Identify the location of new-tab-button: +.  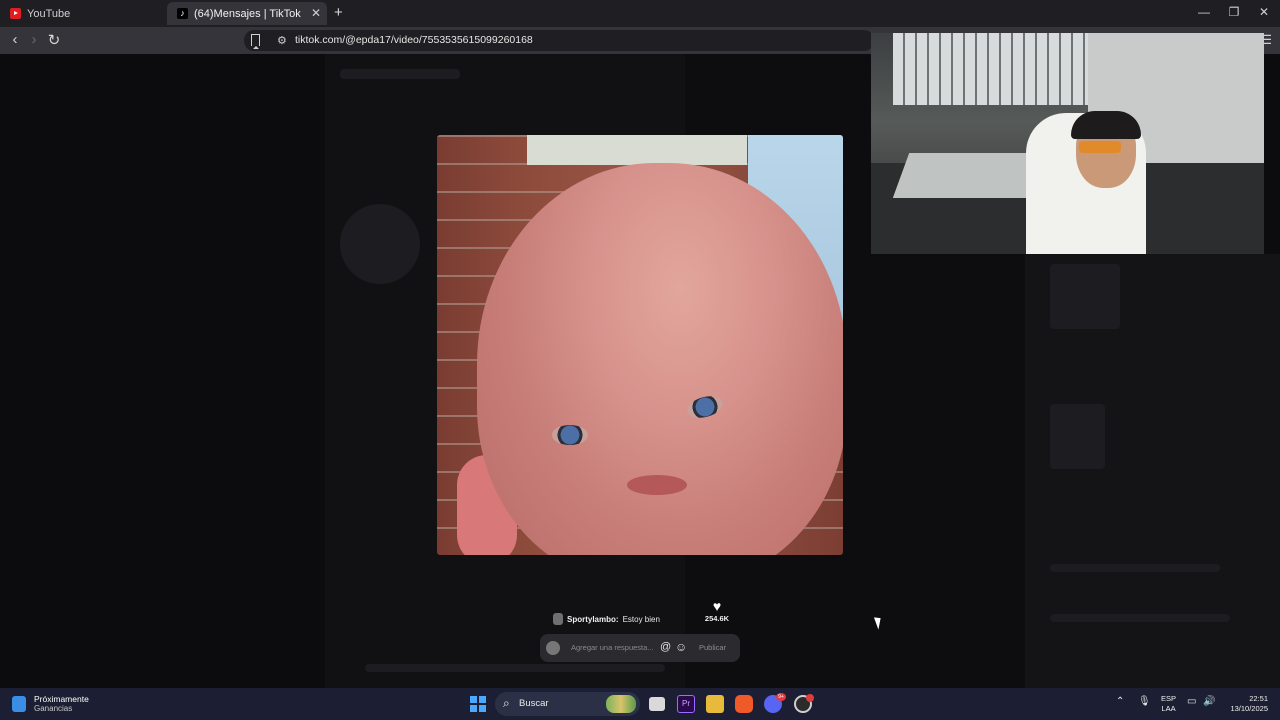
(338, 12).